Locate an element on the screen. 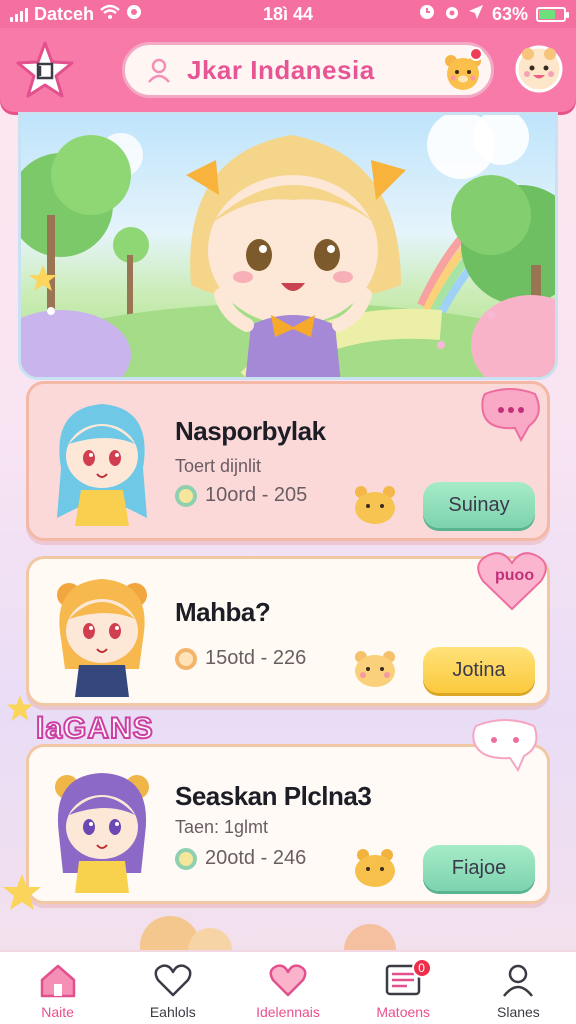  home-icon is located at coordinates (57, 981).